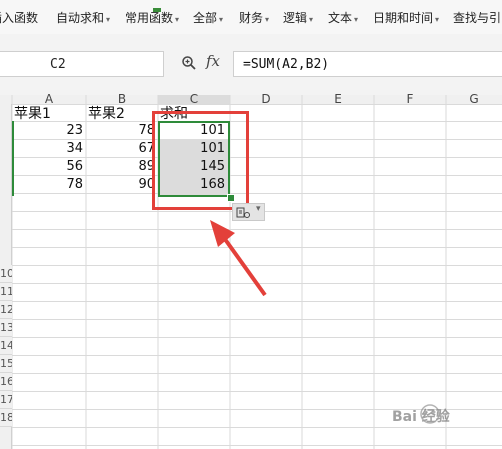 The width and height of the screenshot is (502, 449). What do you see at coordinates (6, 310) in the screenshot?
I see `row-header: 12` at bounding box center [6, 310].